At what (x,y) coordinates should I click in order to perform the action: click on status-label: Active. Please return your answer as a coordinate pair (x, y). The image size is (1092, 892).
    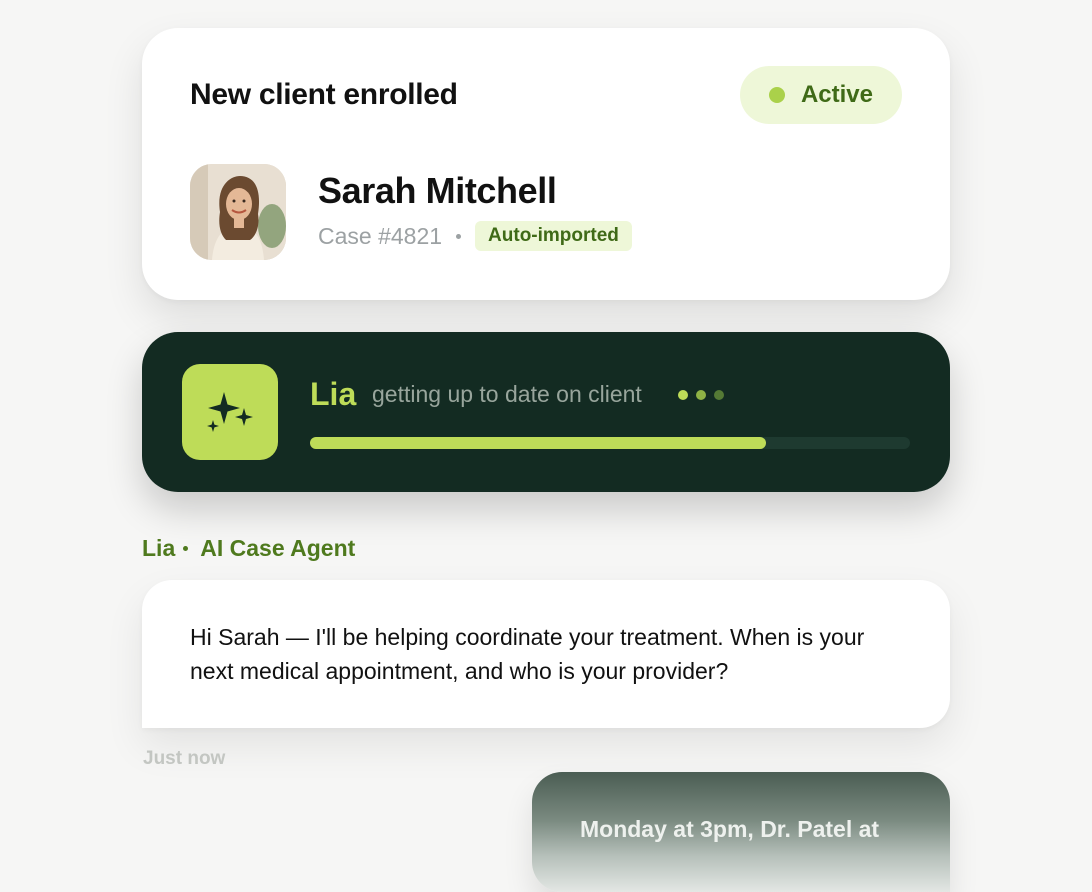
    Looking at the image, I should click on (837, 94).